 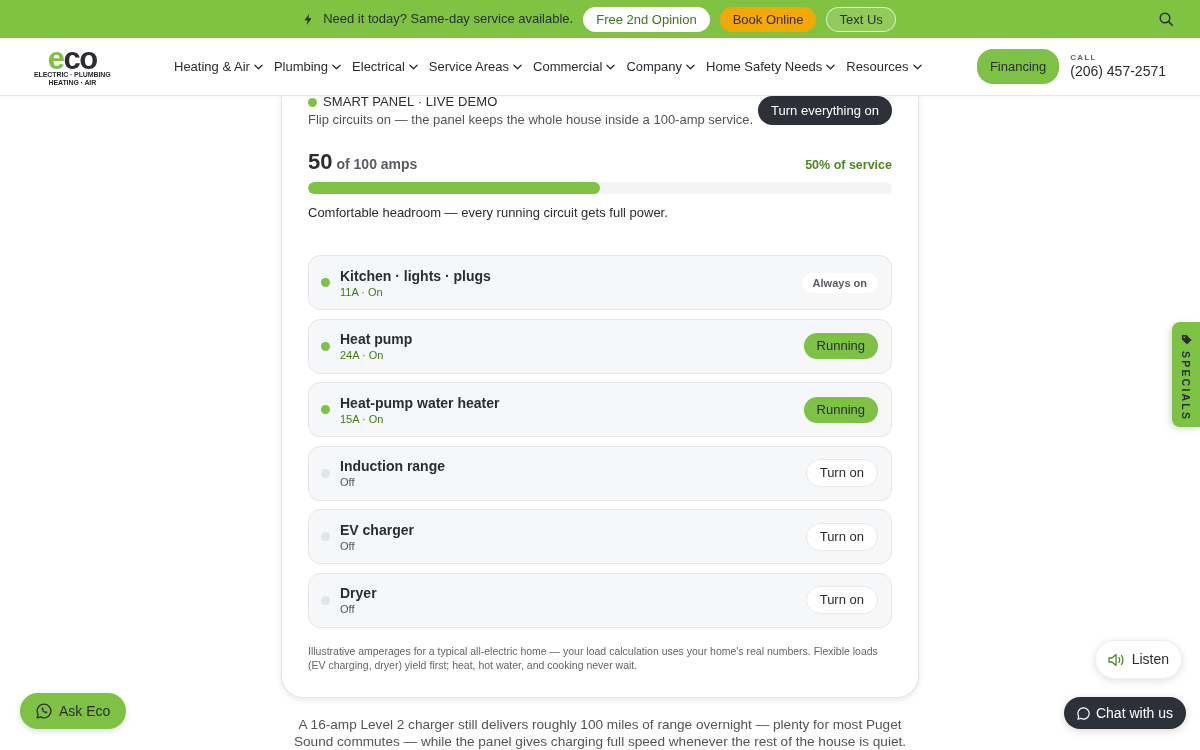 What do you see at coordinates (884, 66) in the screenshot?
I see `nav-menu-link: Resources` at bounding box center [884, 66].